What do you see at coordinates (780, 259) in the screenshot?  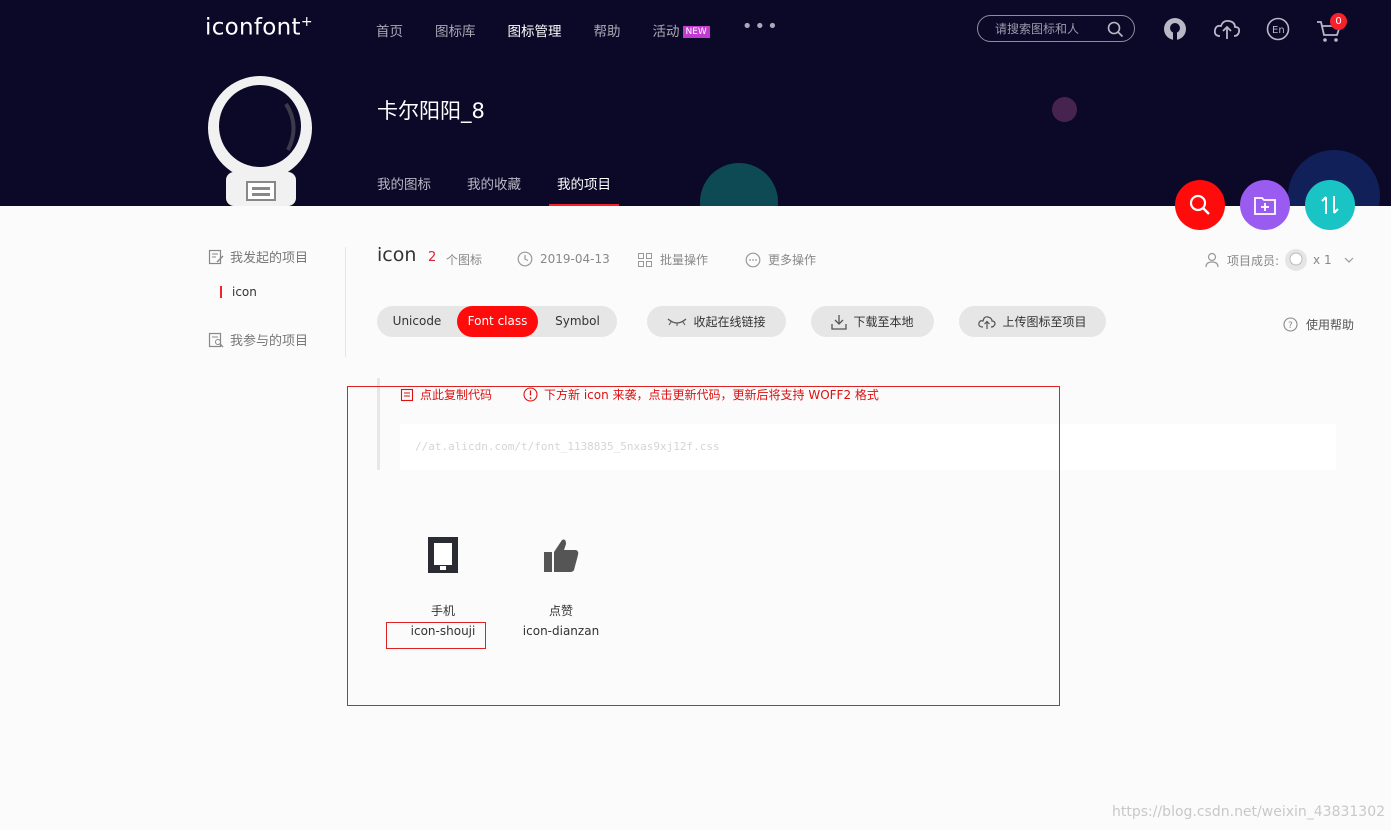 I see `more-operations-button: 更多操作` at bounding box center [780, 259].